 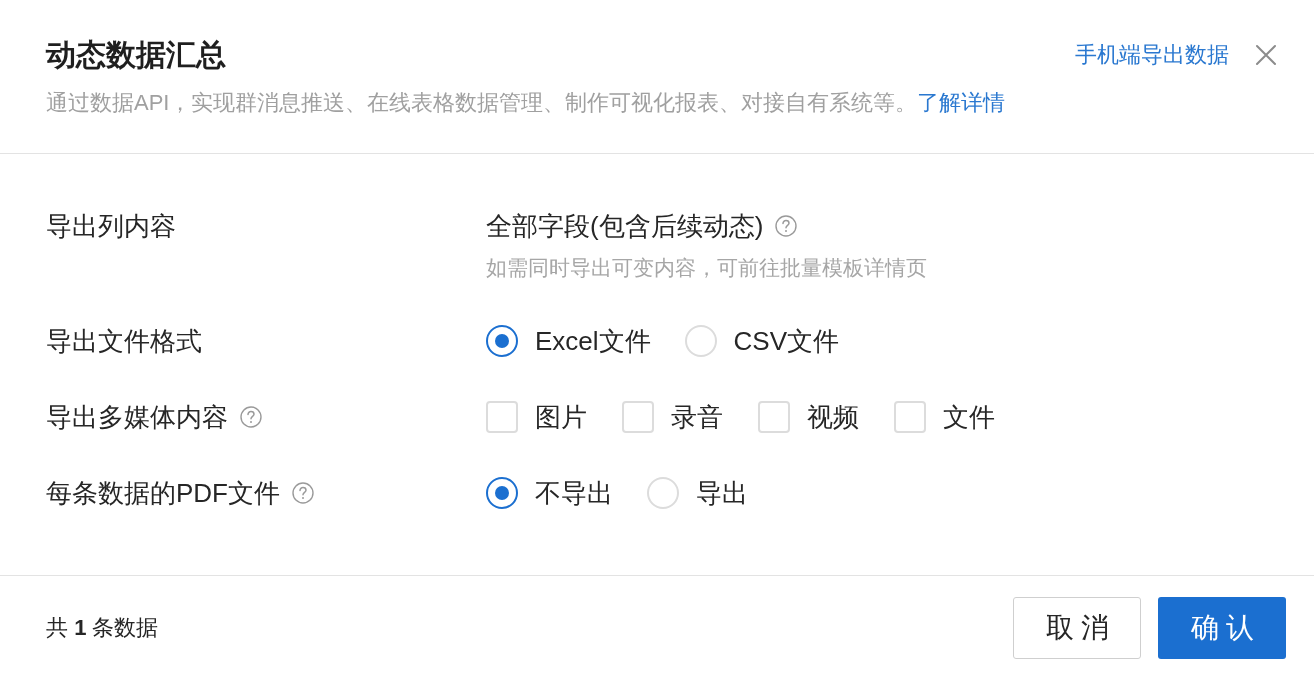 I want to click on field-label: 导出多媒体内容, so click(x=137, y=417).